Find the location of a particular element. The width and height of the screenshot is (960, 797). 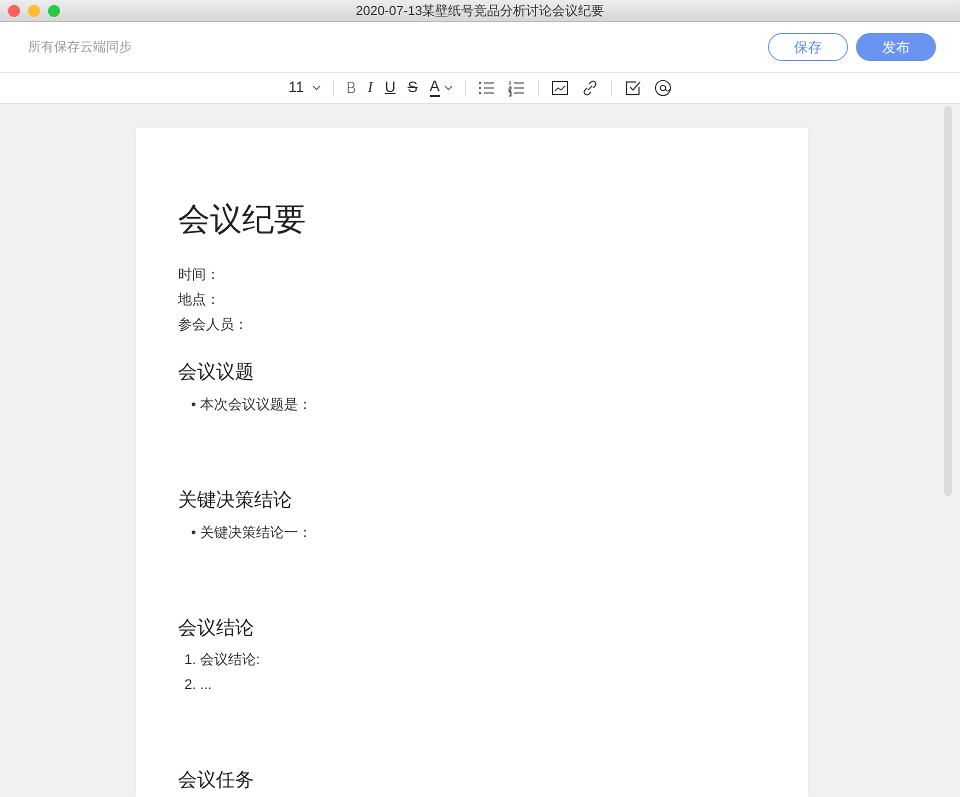

image-icon is located at coordinates (559, 88).